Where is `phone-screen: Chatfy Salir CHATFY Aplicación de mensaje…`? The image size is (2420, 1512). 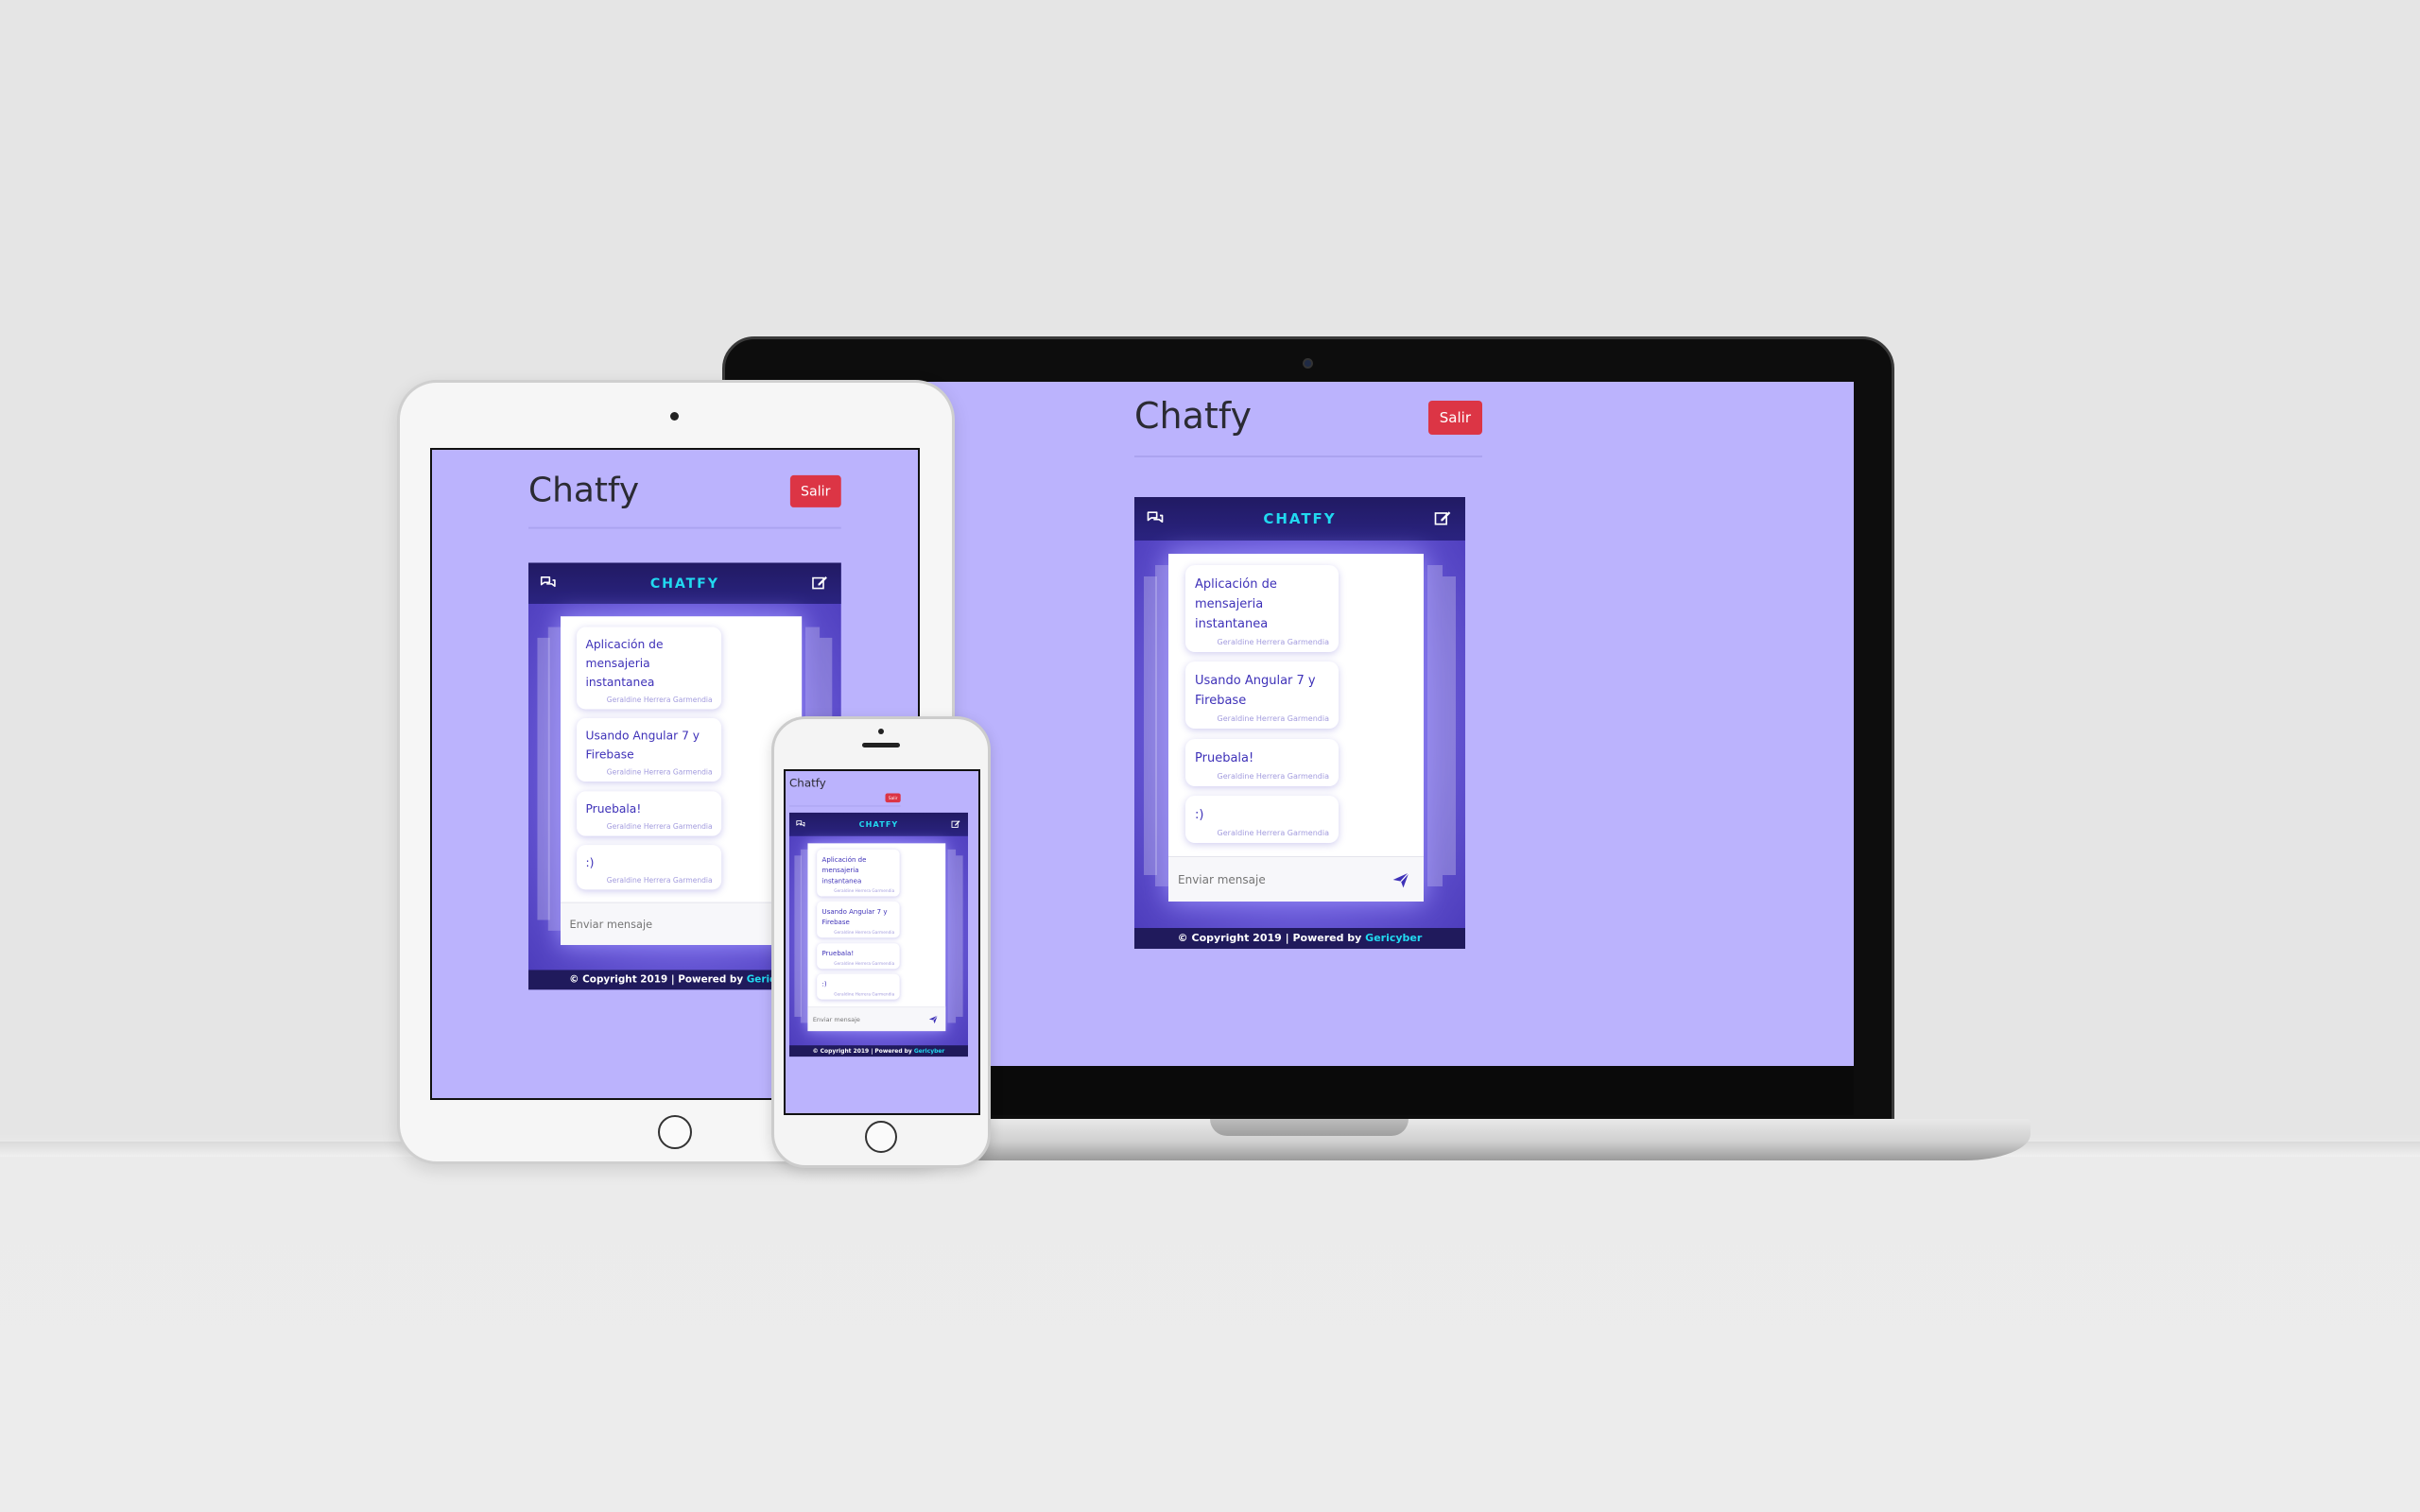
phone-screen: Chatfy Salir CHATFY Aplicación de mensaje… is located at coordinates (882, 942).